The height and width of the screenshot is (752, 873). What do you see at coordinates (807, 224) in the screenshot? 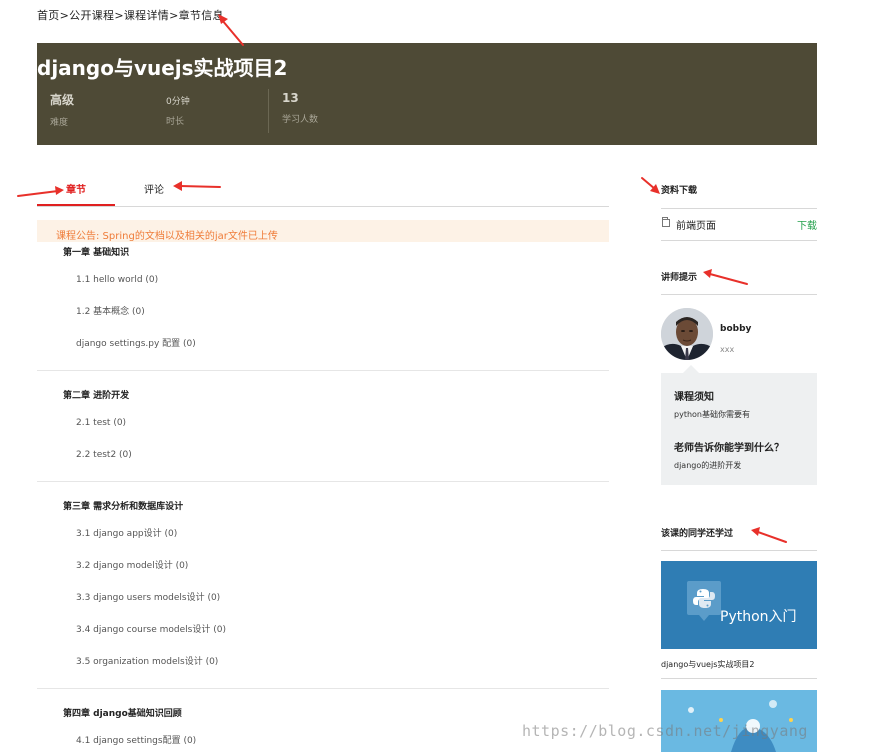
I see `download-link: 下载` at bounding box center [807, 224].